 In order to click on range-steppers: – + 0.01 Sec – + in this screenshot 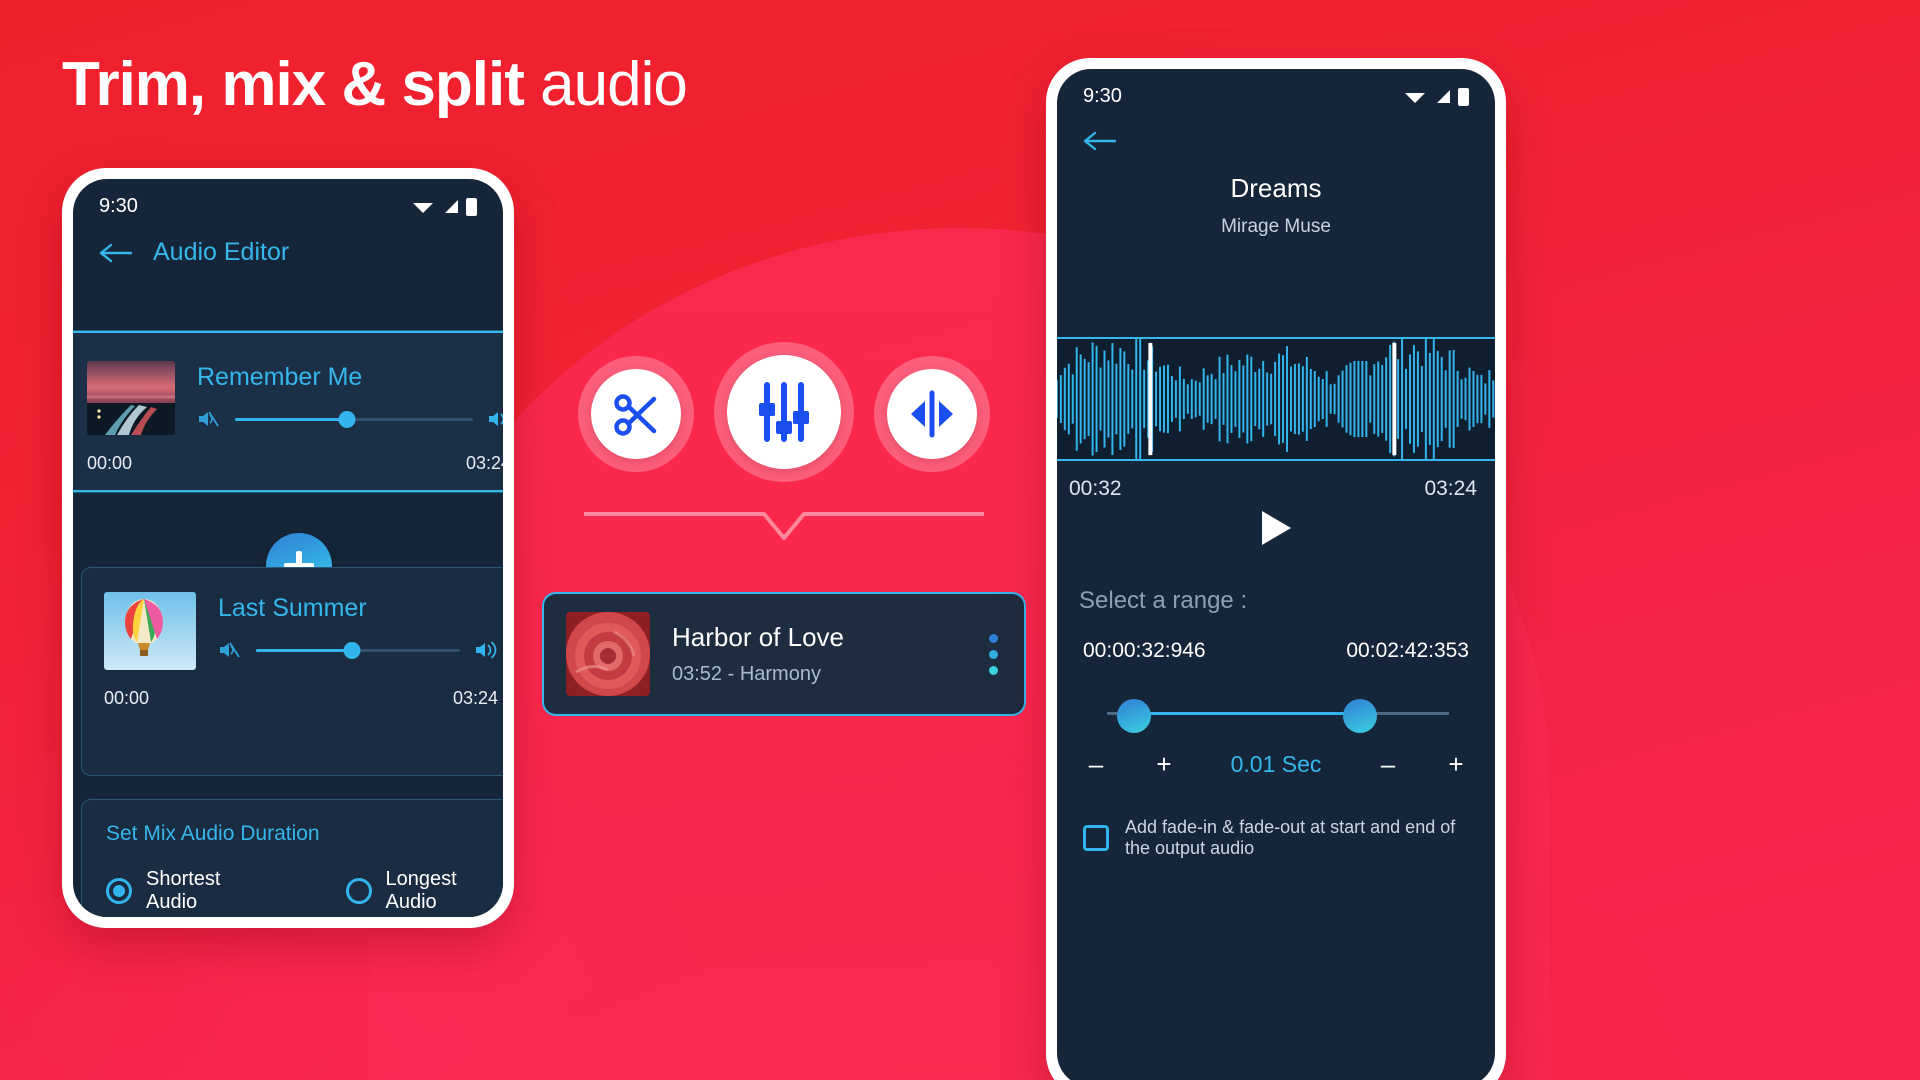, I will do `click(1276, 764)`.